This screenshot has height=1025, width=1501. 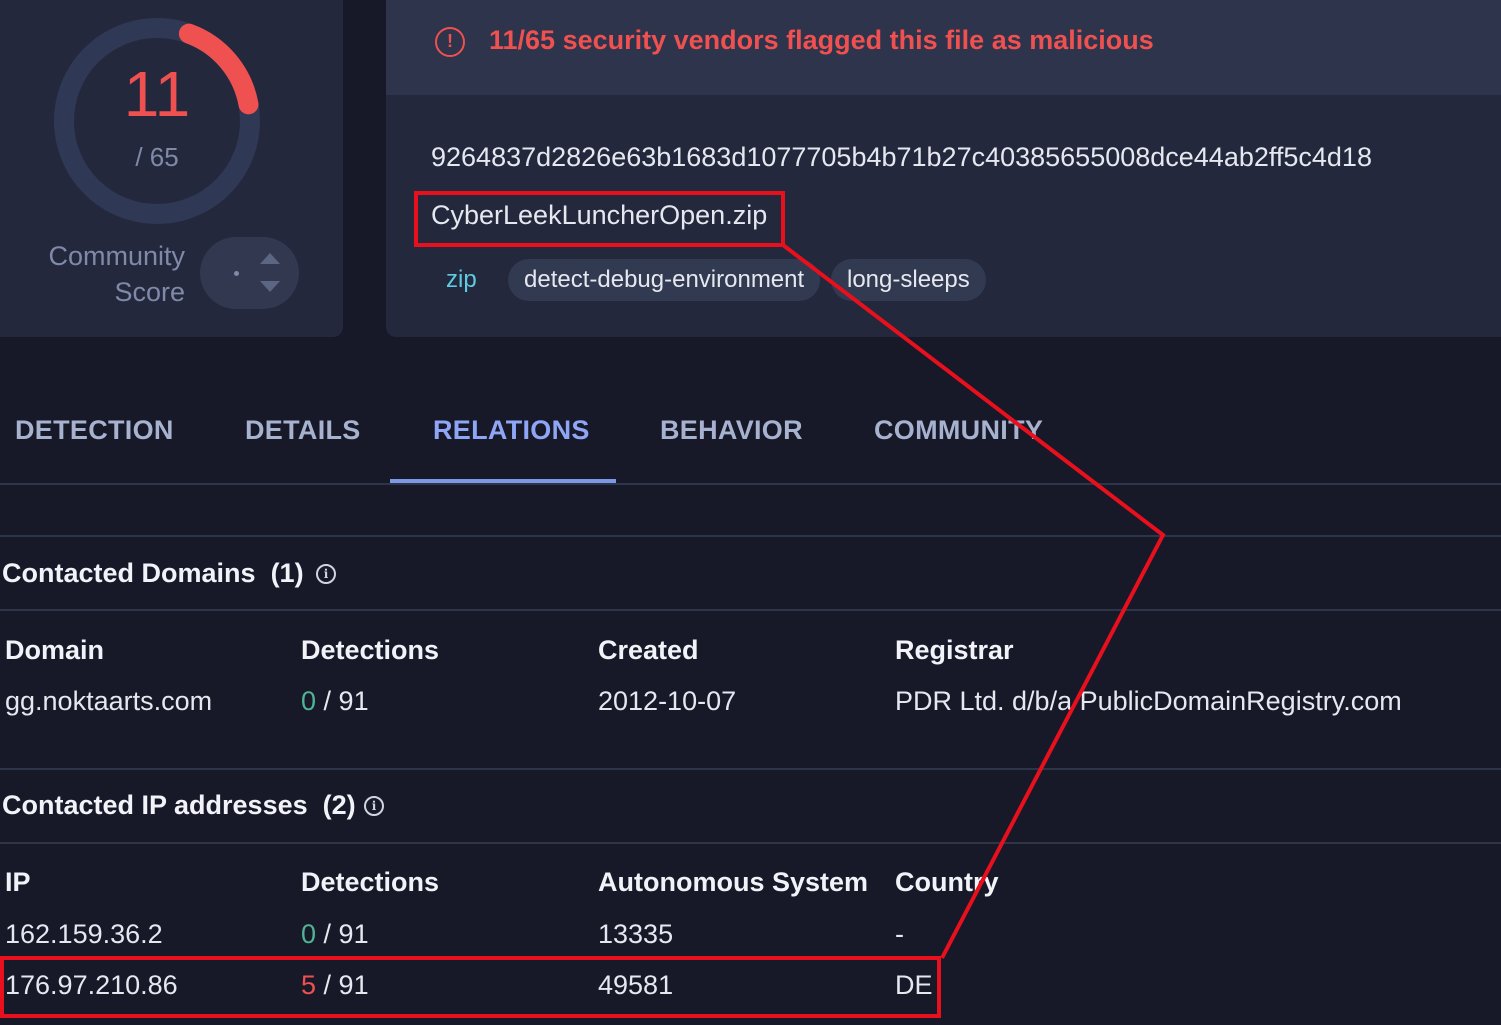 I want to click on contacted-ips-title: Contacted IP addresses (2), so click(x=179, y=805).